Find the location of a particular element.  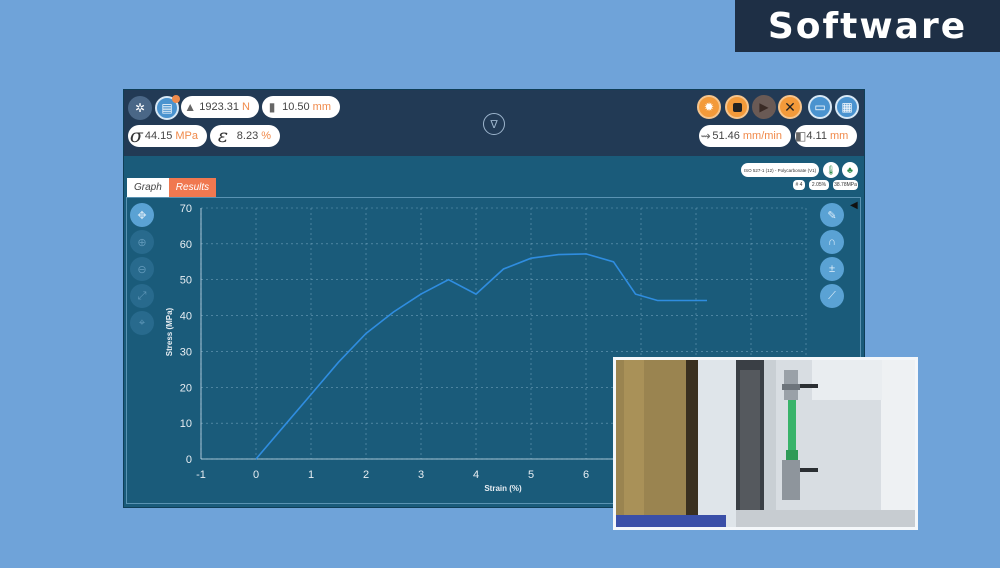

x-tick-label: 3 is located at coordinates (421, 475).